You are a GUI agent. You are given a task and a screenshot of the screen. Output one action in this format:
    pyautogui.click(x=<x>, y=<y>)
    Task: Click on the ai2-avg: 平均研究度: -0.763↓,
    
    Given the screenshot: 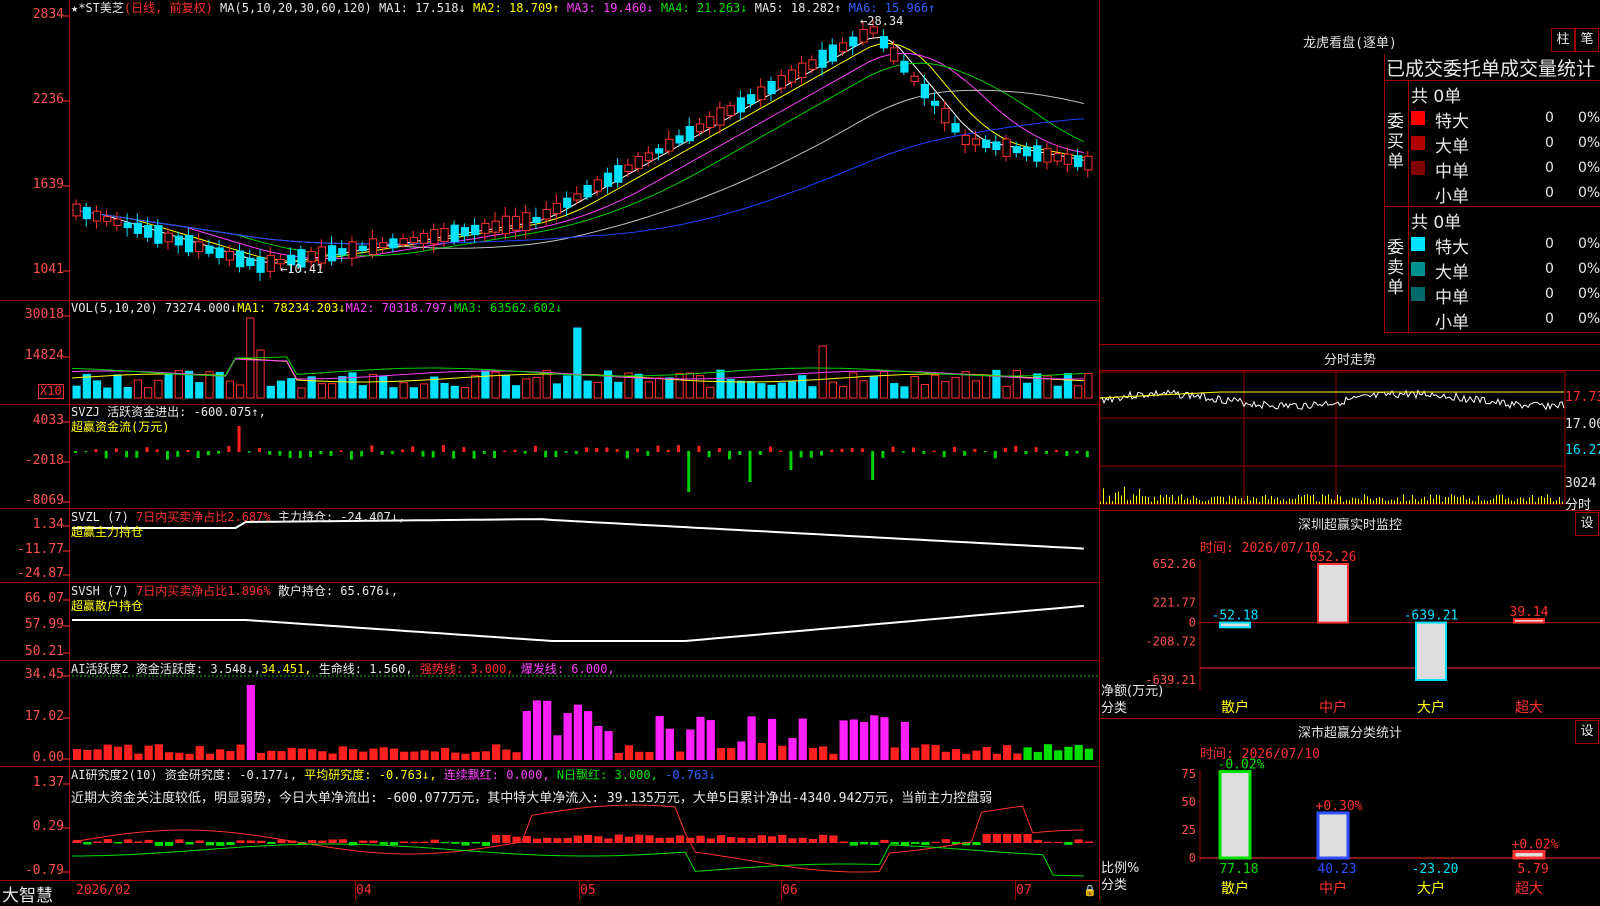 What is the action you would take?
    pyautogui.click(x=370, y=775)
    